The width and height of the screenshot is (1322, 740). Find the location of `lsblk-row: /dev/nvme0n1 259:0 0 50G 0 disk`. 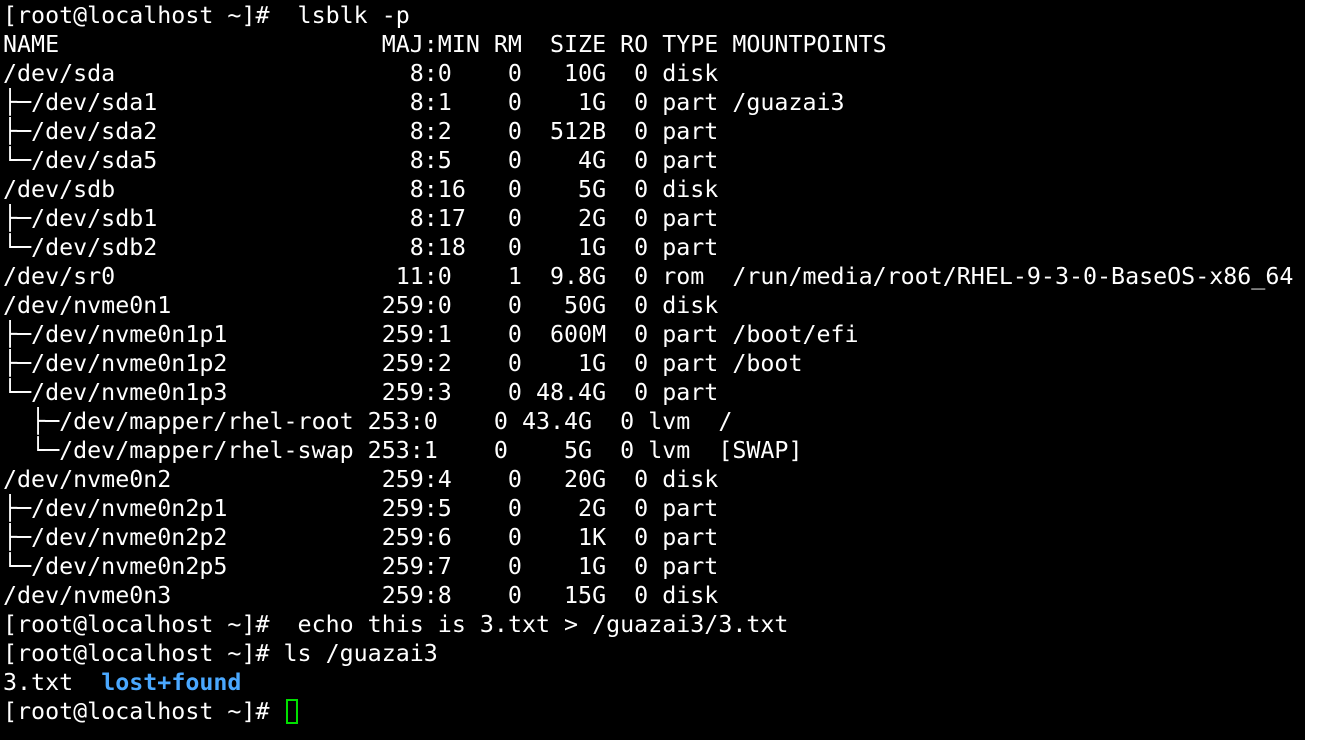

lsblk-row: /dev/nvme0n1 259:0 0 50G 0 disk is located at coordinates (361, 305).